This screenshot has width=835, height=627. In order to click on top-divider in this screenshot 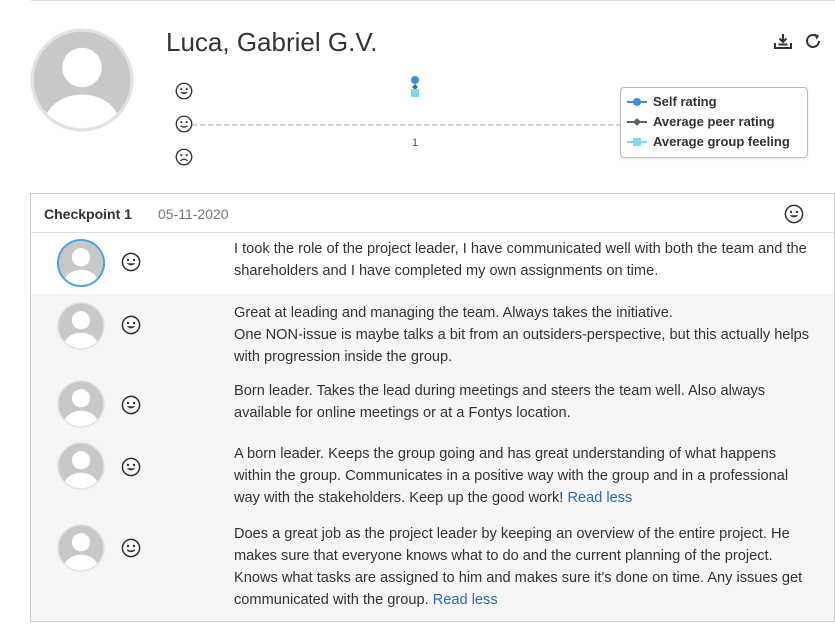, I will do `click(433, 0)`.